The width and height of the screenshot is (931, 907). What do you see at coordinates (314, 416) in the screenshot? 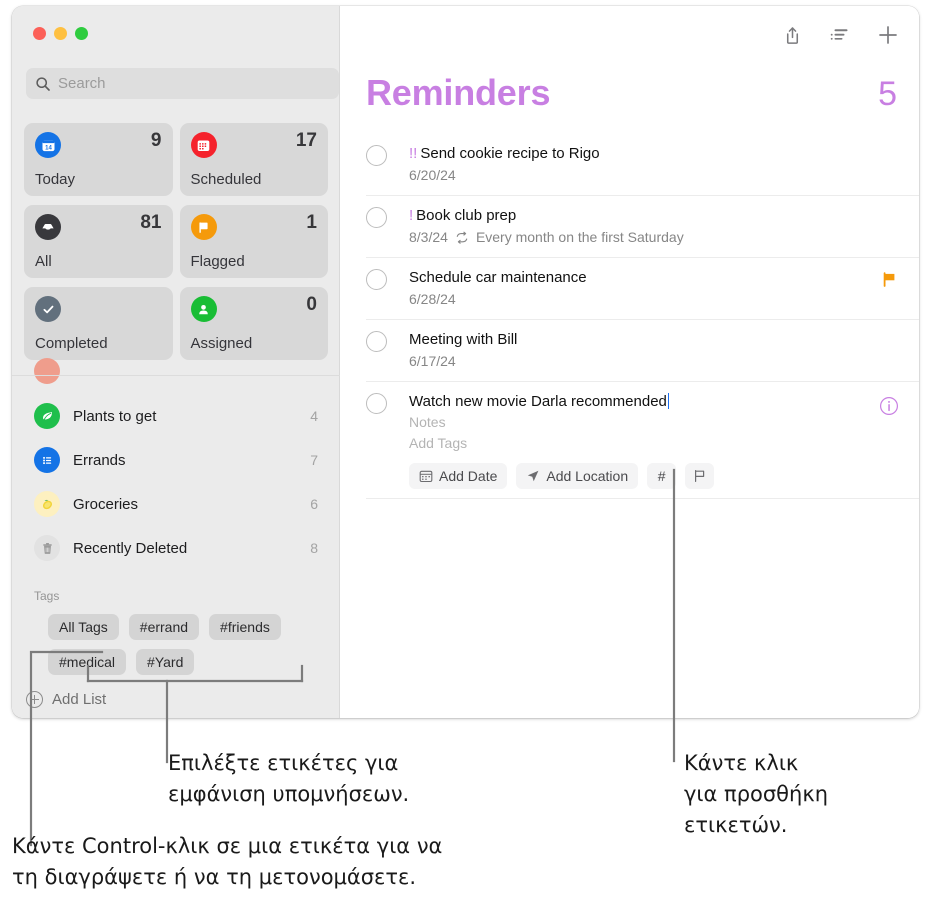
I see `list-item-count: 4` at bounding box center [314, 416].